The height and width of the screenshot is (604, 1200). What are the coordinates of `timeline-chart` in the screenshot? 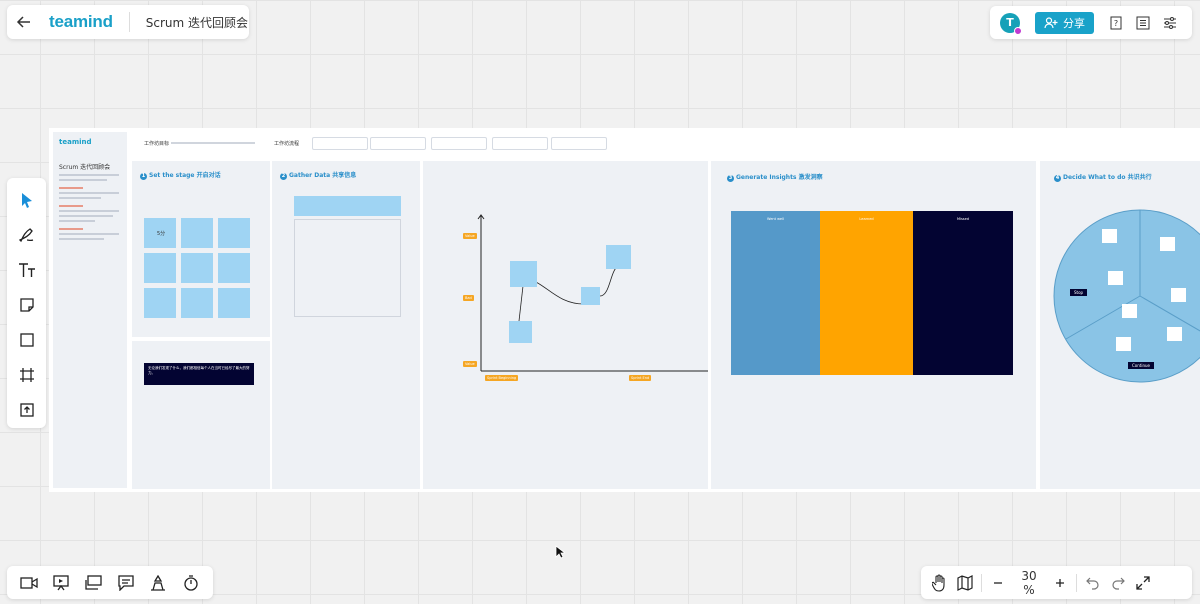 It's located at (592, 293).